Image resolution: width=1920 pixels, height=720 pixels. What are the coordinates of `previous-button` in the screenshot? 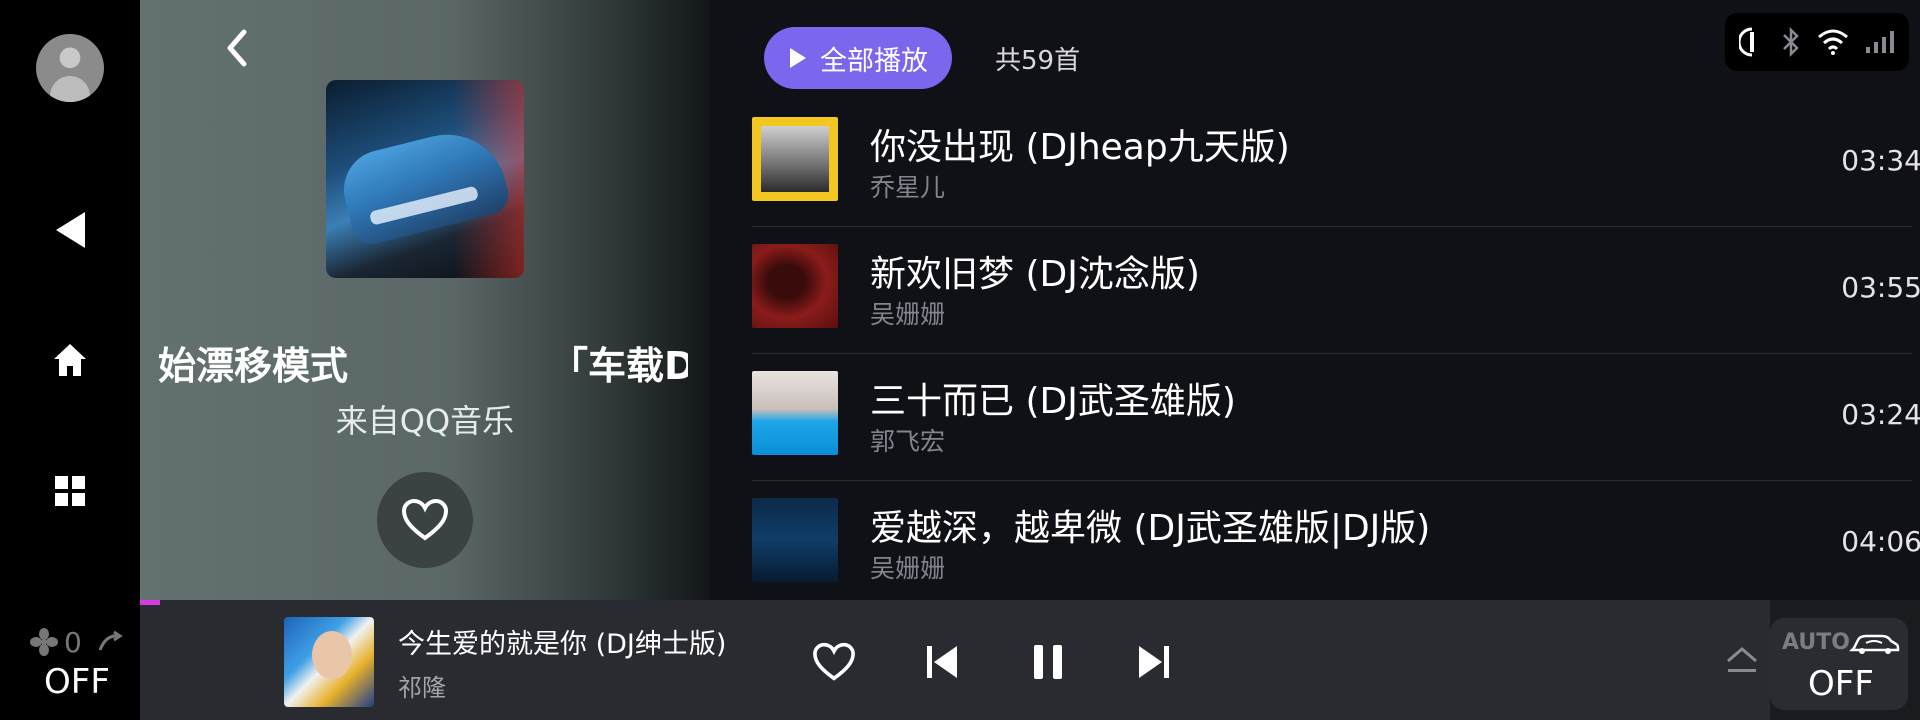 It's located at (942, 662).